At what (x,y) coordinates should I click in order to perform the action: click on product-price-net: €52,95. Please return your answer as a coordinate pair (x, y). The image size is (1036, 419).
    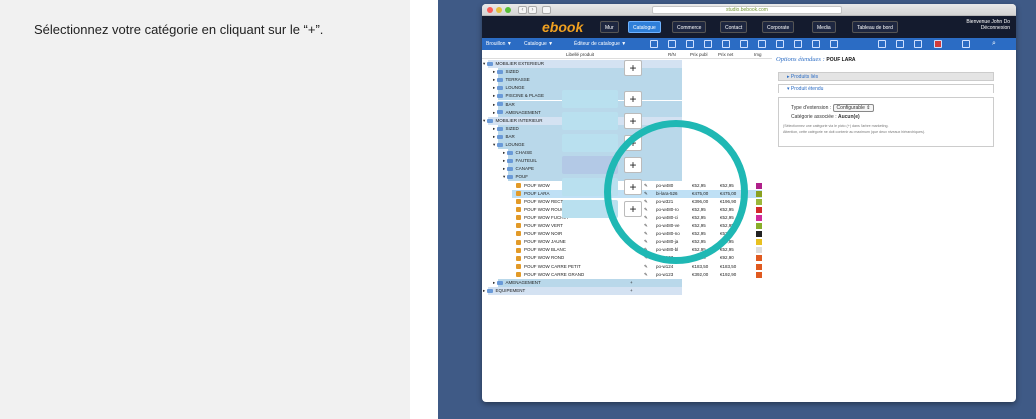
    Looking at the image, I should click on (727, 250).